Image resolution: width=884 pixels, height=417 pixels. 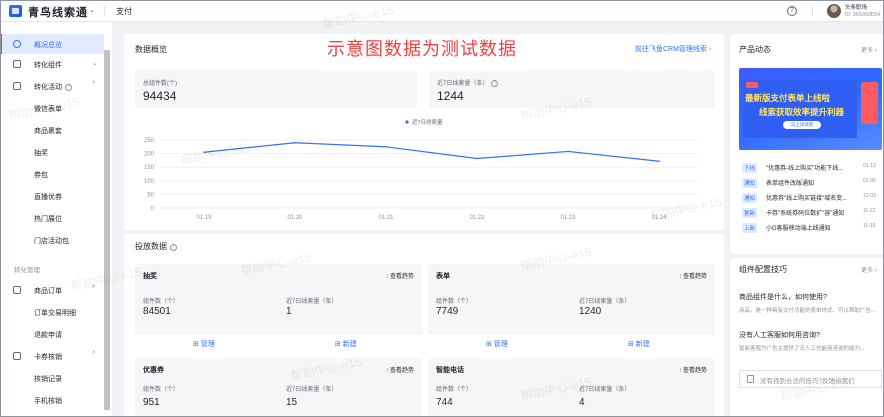 What do you see at coordinates (52, 240) in the screenshot?
I see `sidebar-item-store-activity: 门店活动包` at bounding box center [52, 240].